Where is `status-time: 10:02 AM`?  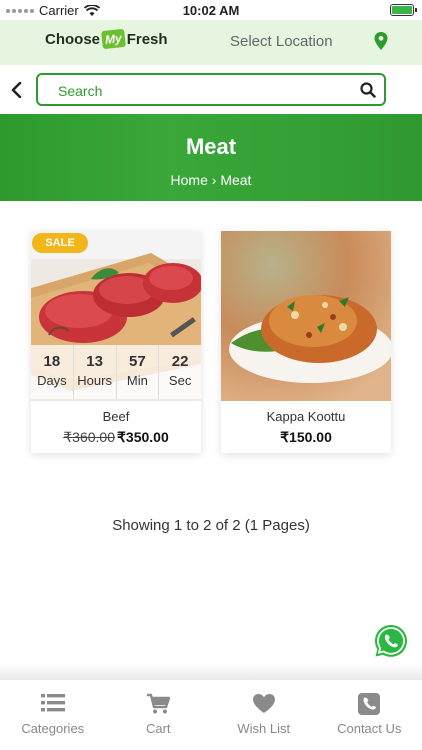
status-time: 10:02 AM is located at coordinates (211, 10).